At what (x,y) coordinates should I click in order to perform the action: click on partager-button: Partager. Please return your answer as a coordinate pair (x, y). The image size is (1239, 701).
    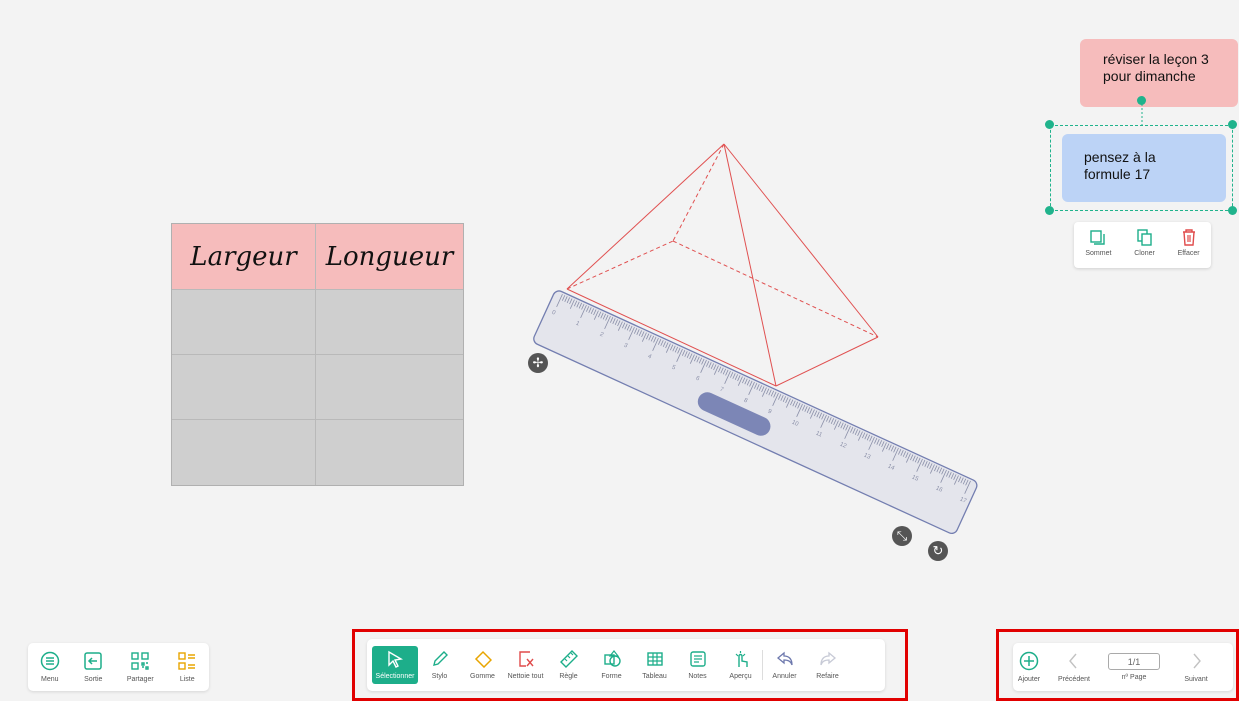
    Looking at the image, I should click on (140, 667).